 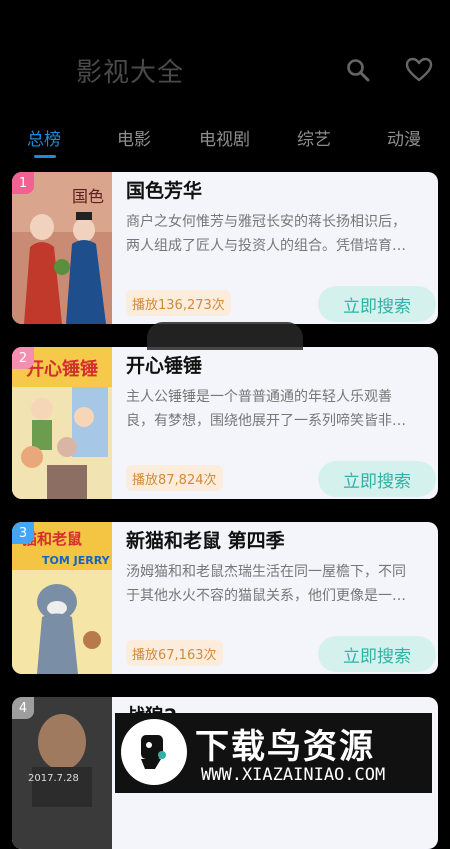 I want to click on watermark-banner: 下载鸟资源 WWW.XIAZAINIAO.COM, so click(x=273, y=753).